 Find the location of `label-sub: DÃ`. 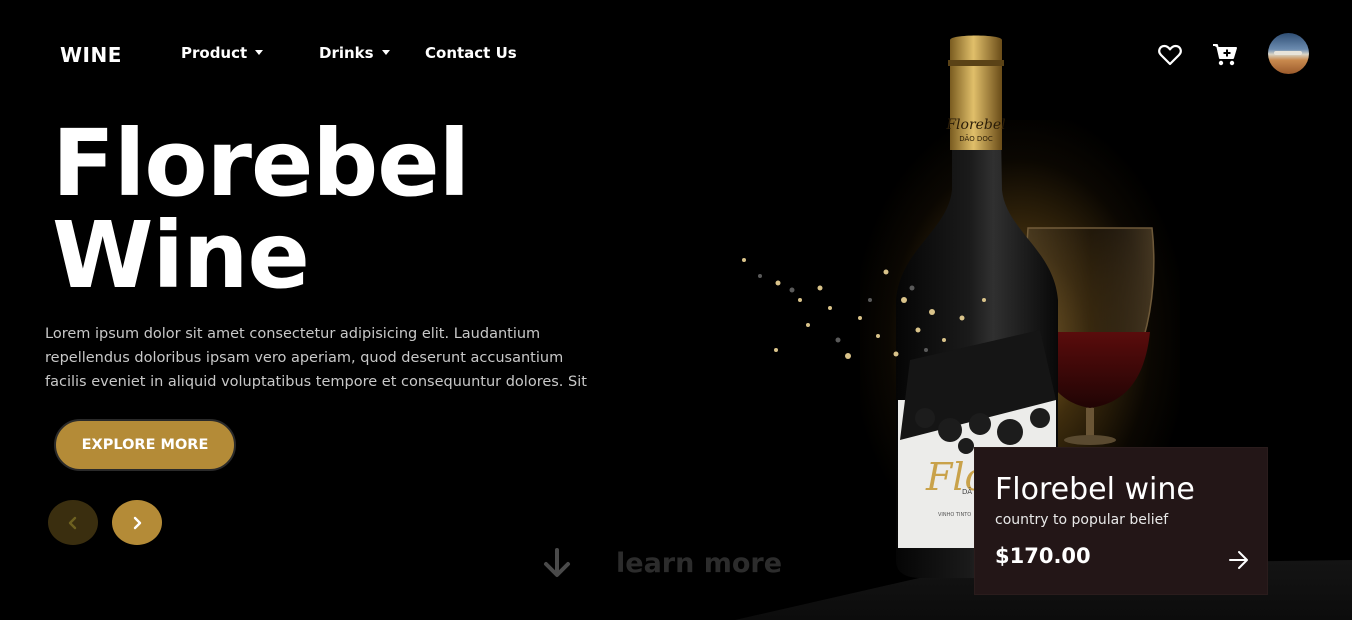

label-sub: DÃ is located at coordinates (967, 491).